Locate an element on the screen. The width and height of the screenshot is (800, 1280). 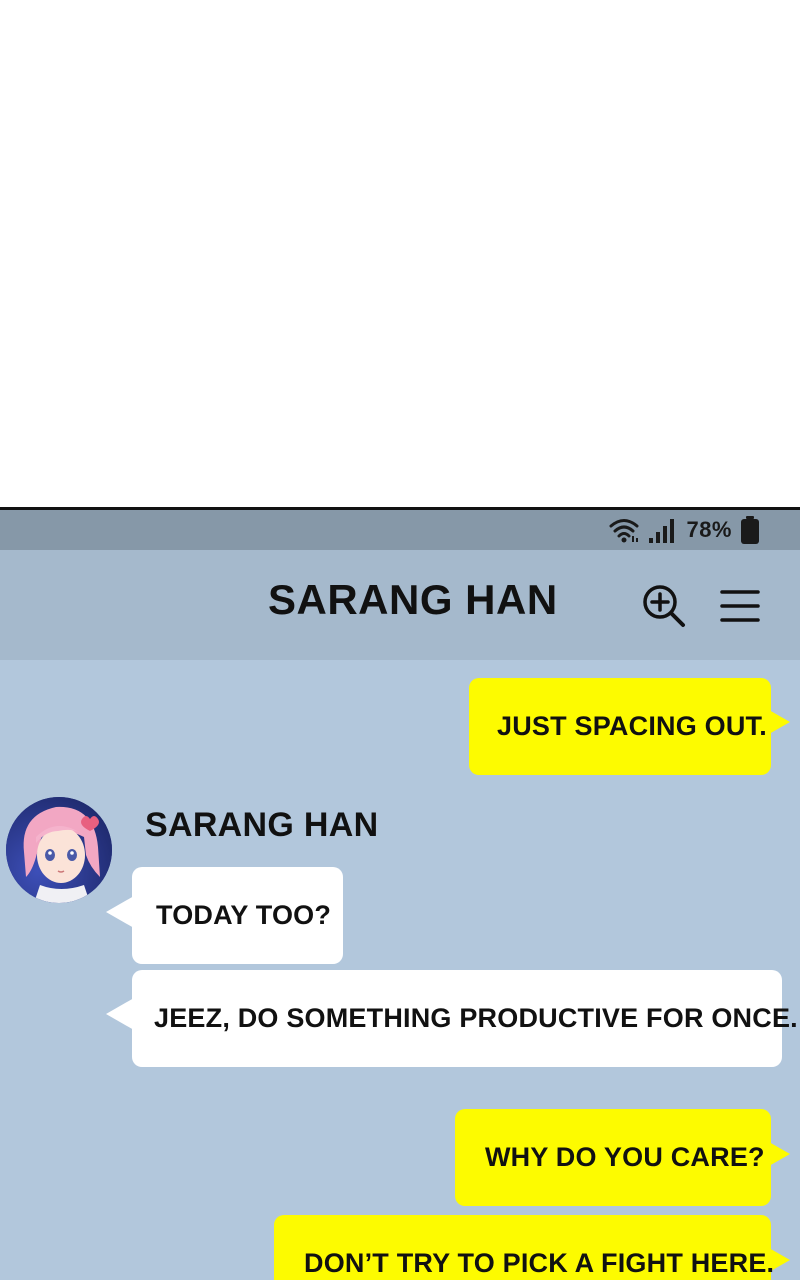
zoom-in-button is located at coordinates (664, 606).